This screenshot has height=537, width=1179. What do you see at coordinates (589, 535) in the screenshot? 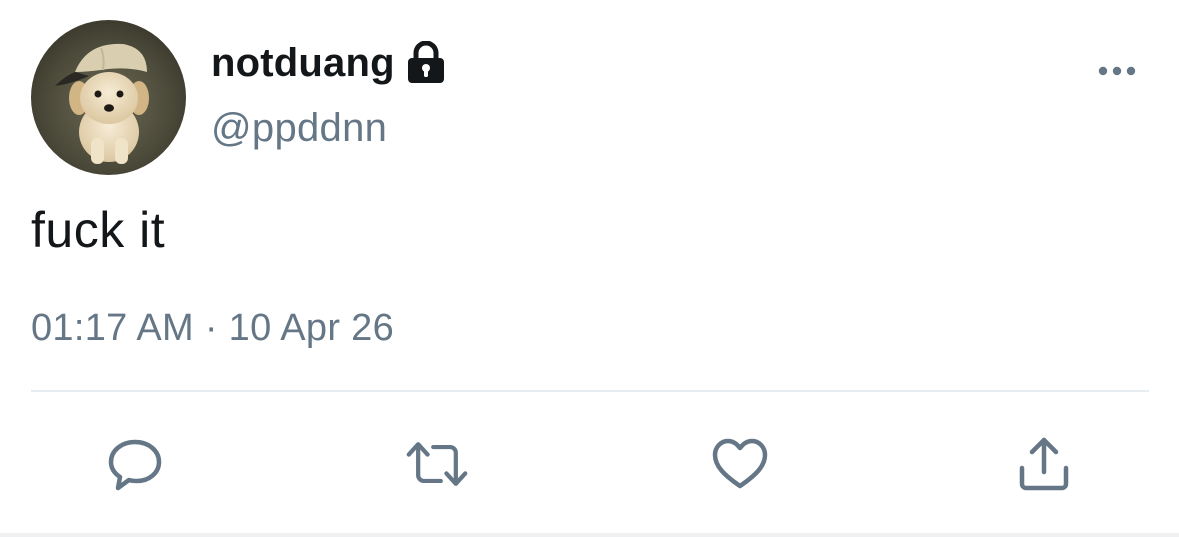
I see `bottom-border` at bounding box center [589, 535].